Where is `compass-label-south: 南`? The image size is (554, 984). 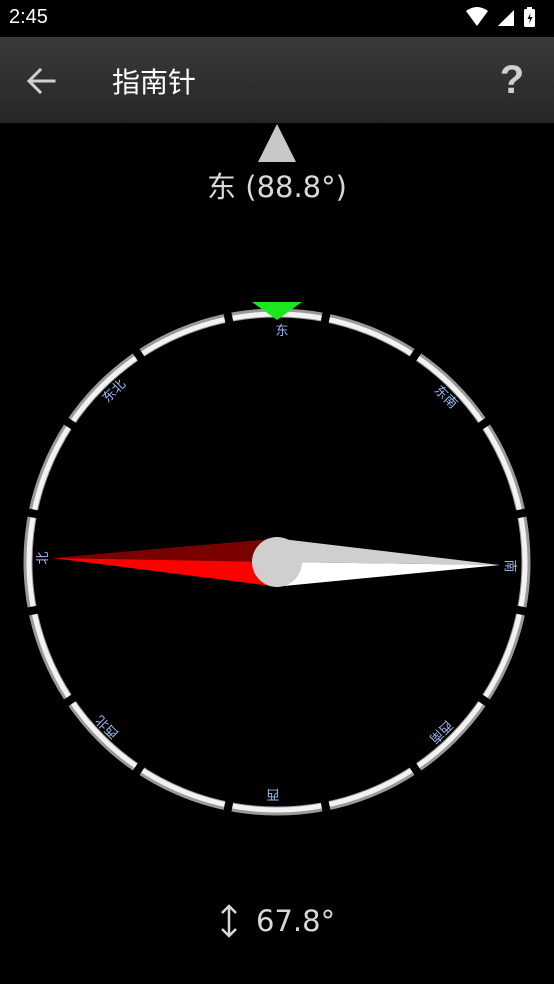
compass-label-south: 南 is located at coordinates (510, 565).